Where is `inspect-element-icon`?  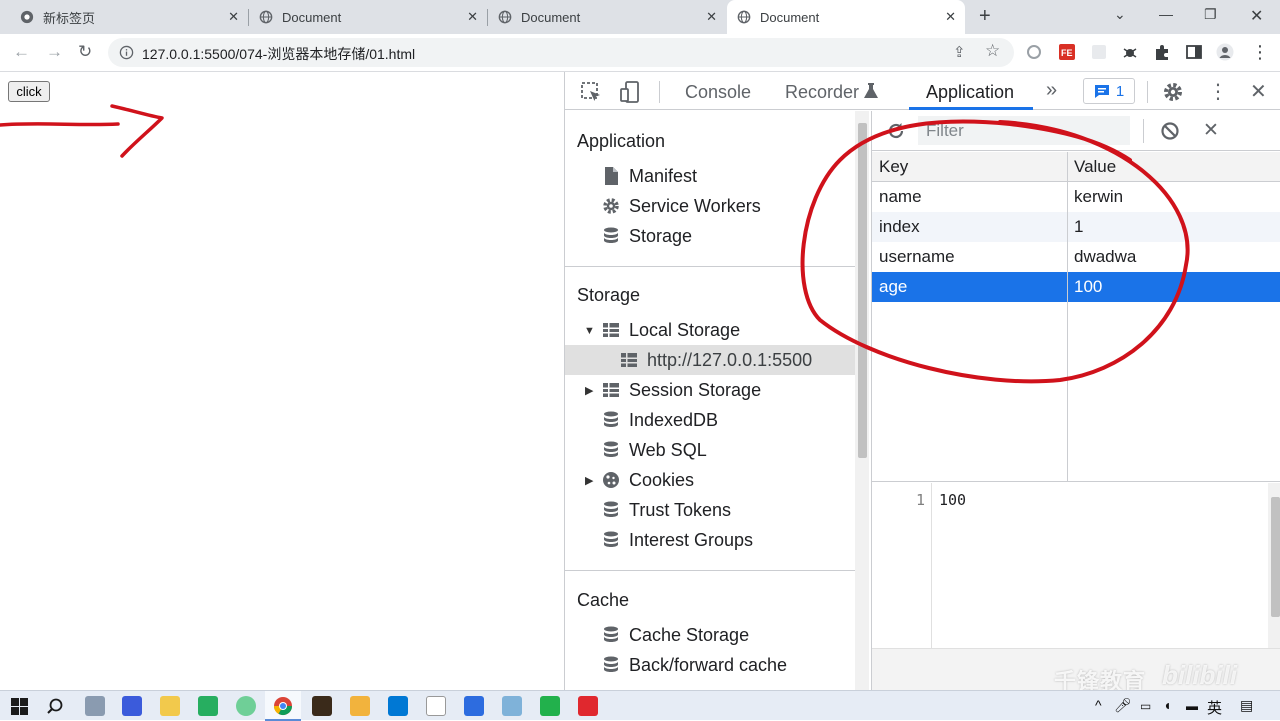
inspect-element-icon is located at coordinates (591, 92).